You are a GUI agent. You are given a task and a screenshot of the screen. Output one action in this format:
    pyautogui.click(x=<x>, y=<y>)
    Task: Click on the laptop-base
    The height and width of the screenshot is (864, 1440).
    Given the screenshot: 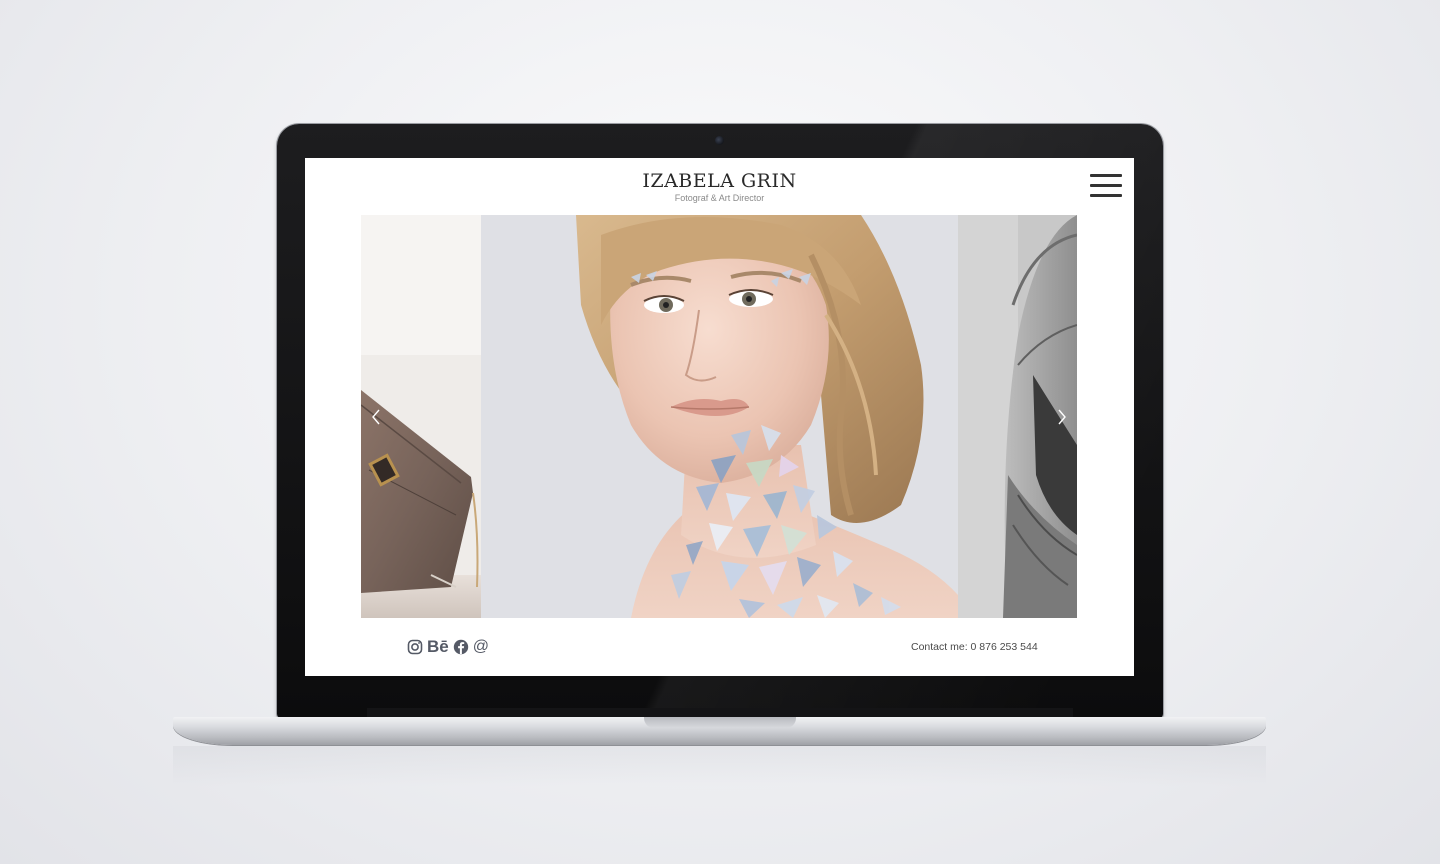 What is the action you would take?
    pyautogui.click(x=719, y=731)
    